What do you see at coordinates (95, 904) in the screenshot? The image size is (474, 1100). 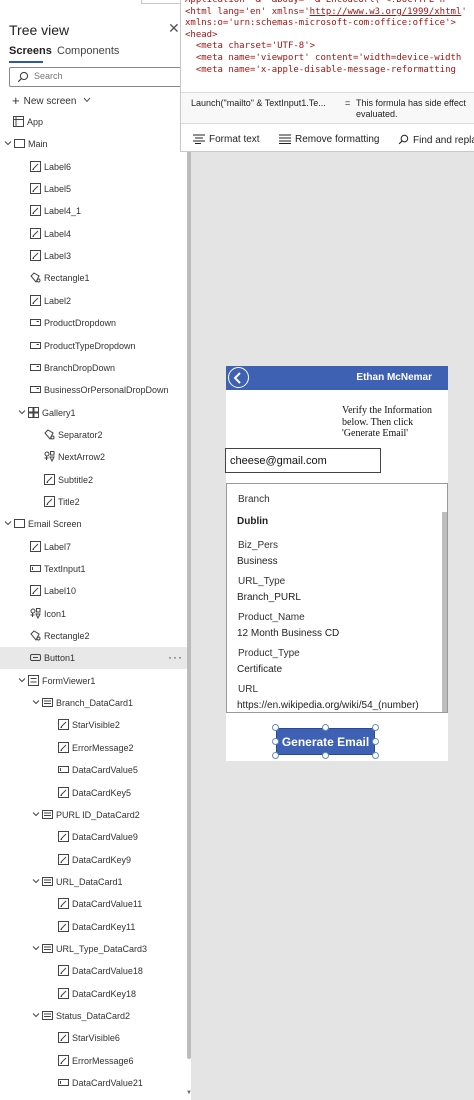 I see `tree-item-datacardvalue11: DataCardValue11` at bounding box center [95, 904].